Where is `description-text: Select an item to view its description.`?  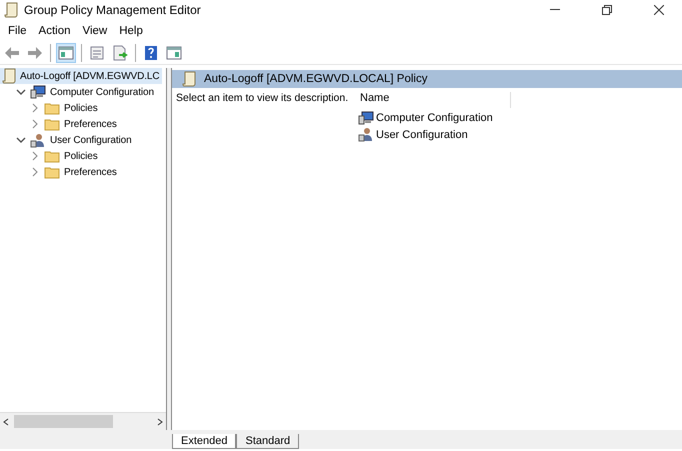
description-text: Select an item to view its description. is located at coordinates (263, 99).